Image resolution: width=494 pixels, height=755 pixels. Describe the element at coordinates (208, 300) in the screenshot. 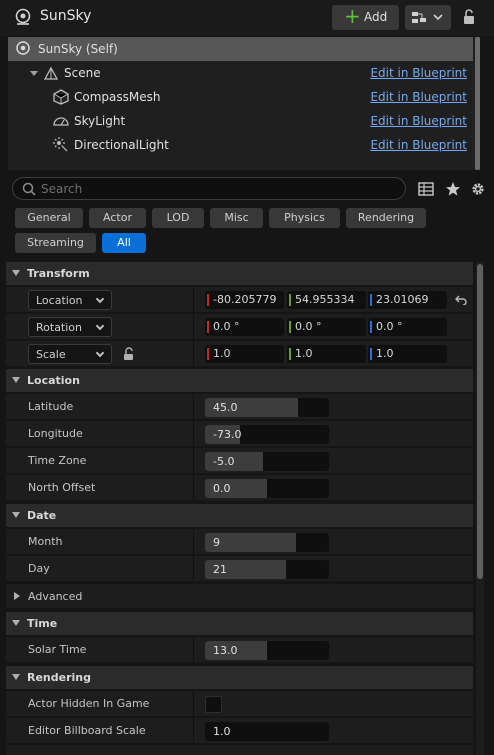

I see `x-axis-marker` at that location.